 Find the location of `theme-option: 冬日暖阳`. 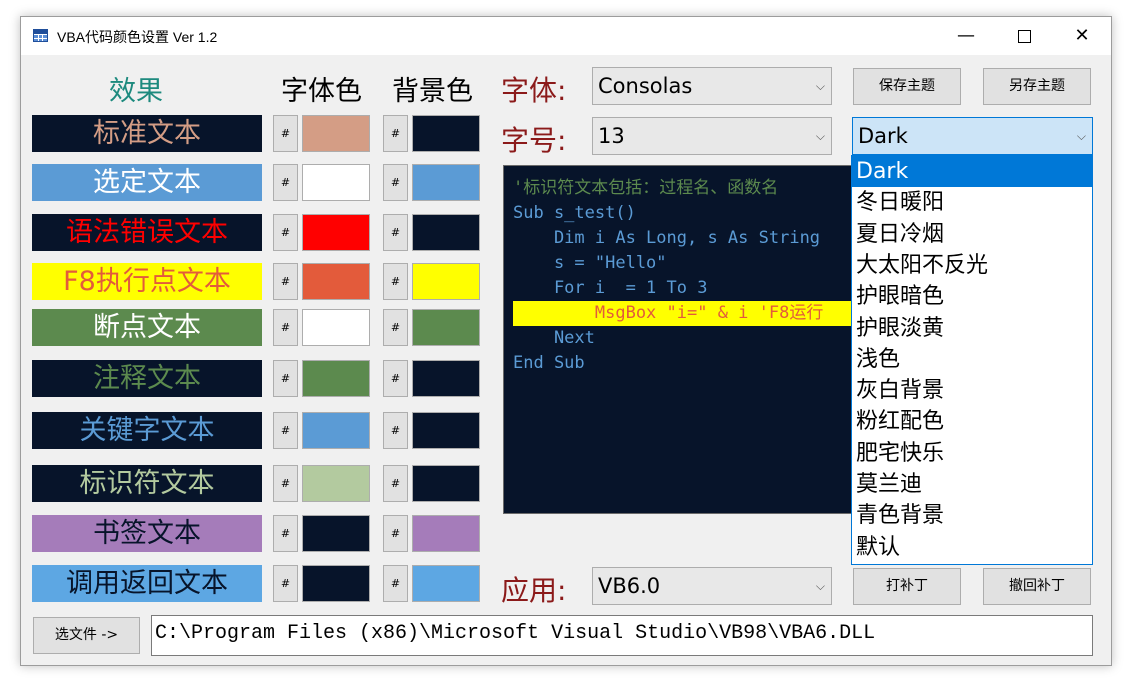

theme-option: 冬日暖阳 is located at coordinates (972, 202).